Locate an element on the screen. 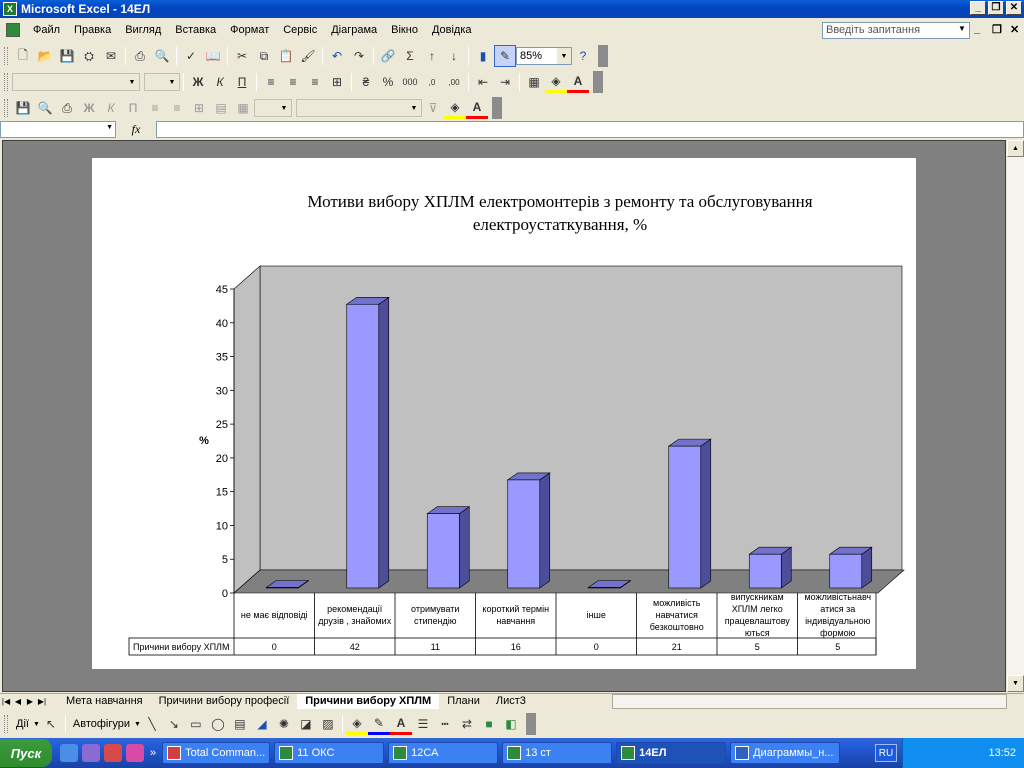 Image resolution: width=1024 pixels, height=768 pixels. clipart-icon: ◪ is located at coordinates (306, 724).